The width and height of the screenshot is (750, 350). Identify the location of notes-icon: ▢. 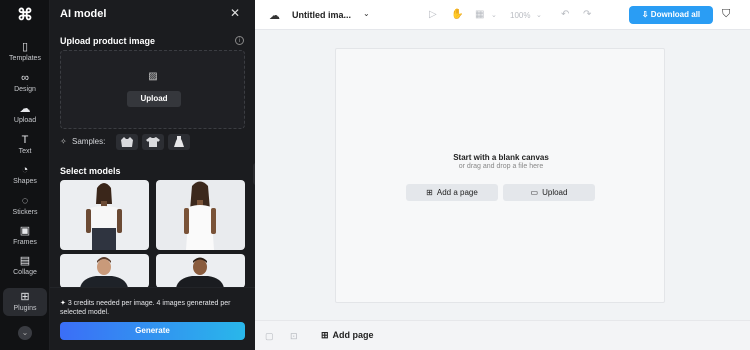
(269, 336).